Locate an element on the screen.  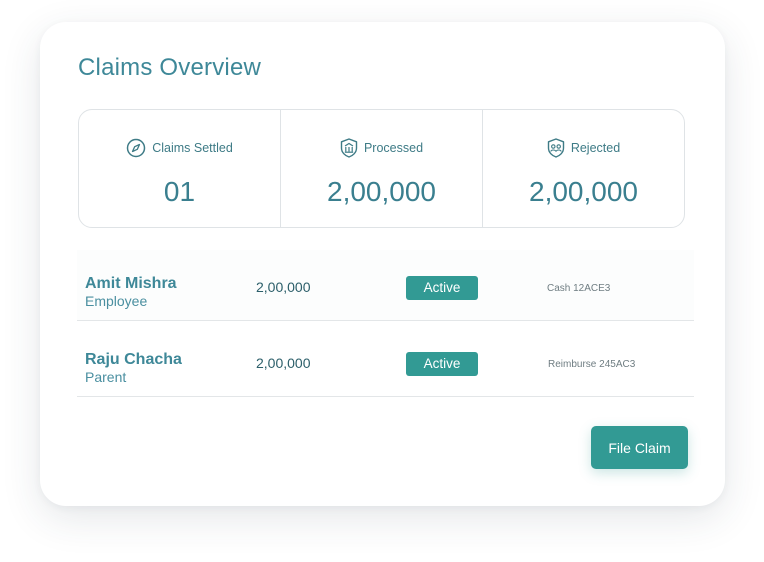
shield-building-icon is located at coordinates (349, 148).